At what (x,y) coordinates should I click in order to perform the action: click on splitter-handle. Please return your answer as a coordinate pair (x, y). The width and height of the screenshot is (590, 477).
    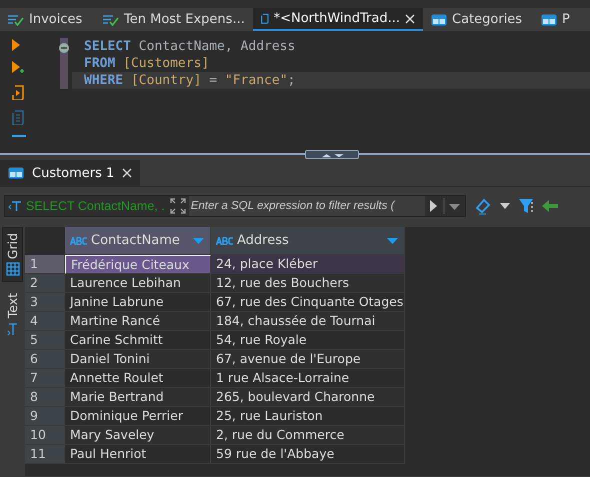
    Looking at the image, I should click on (332, 154).